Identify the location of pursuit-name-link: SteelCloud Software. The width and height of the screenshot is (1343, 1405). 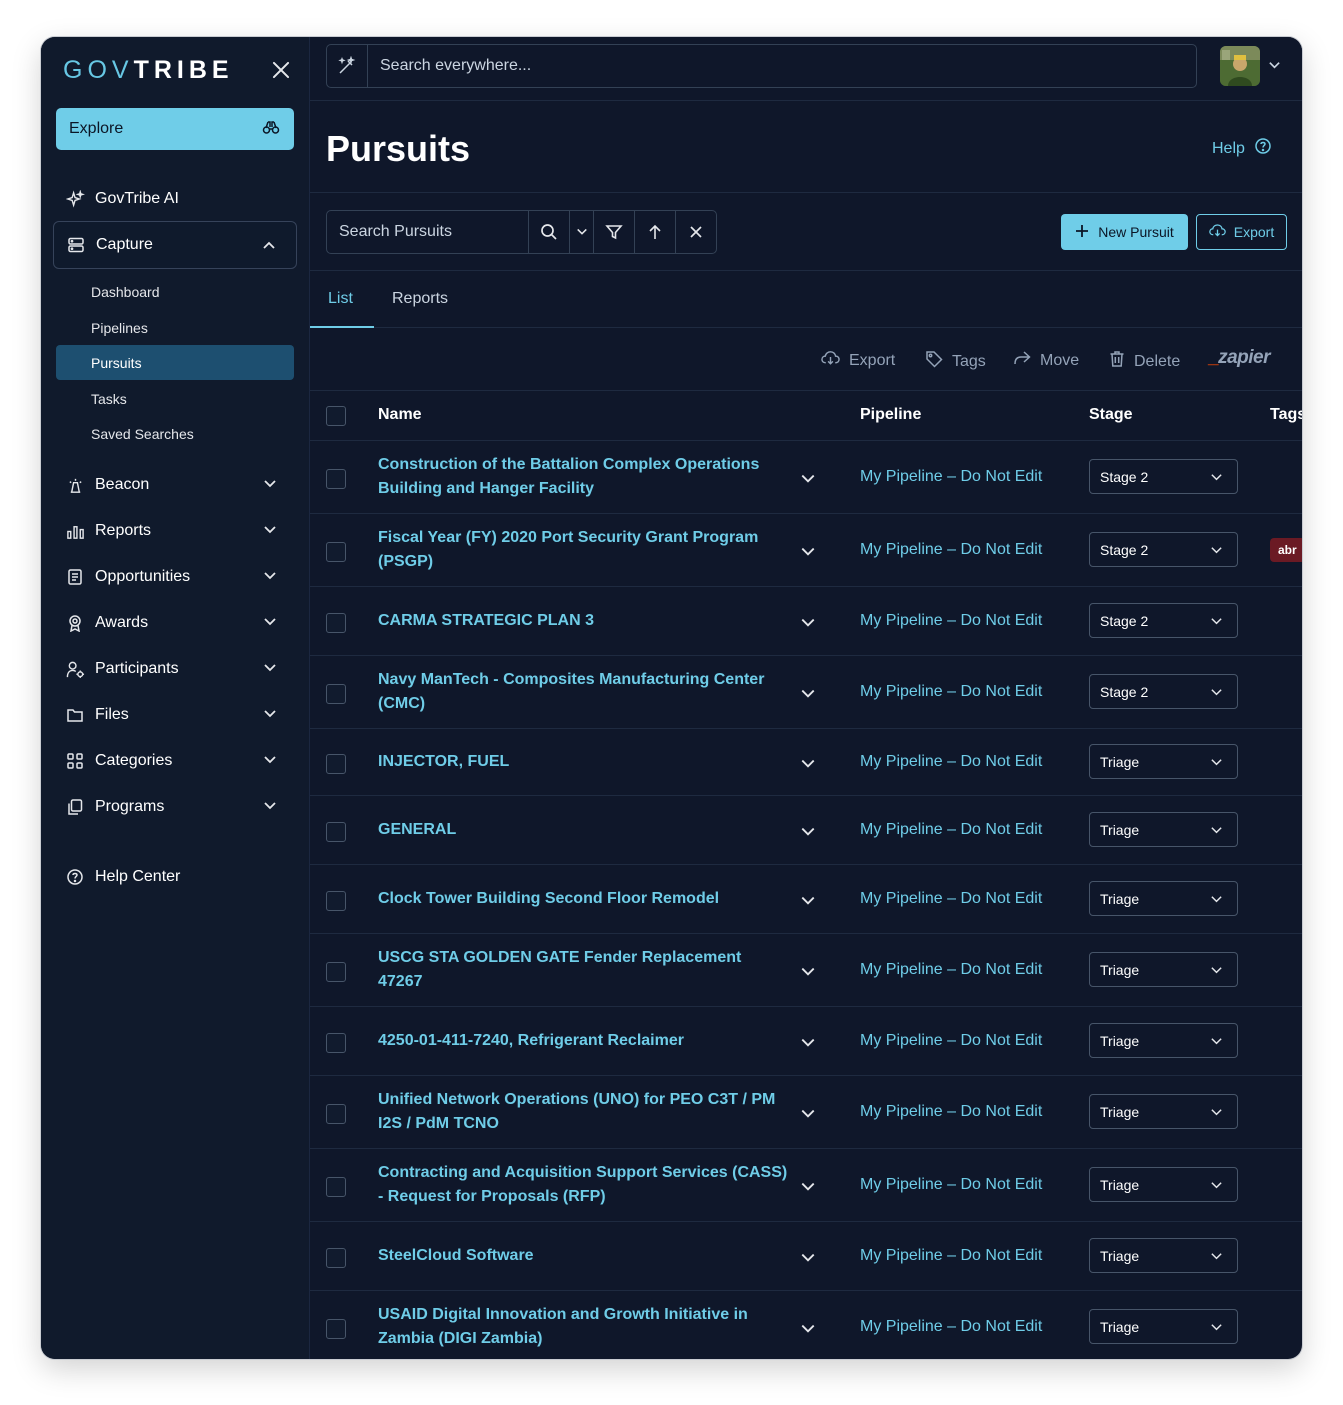
(584, 1256).